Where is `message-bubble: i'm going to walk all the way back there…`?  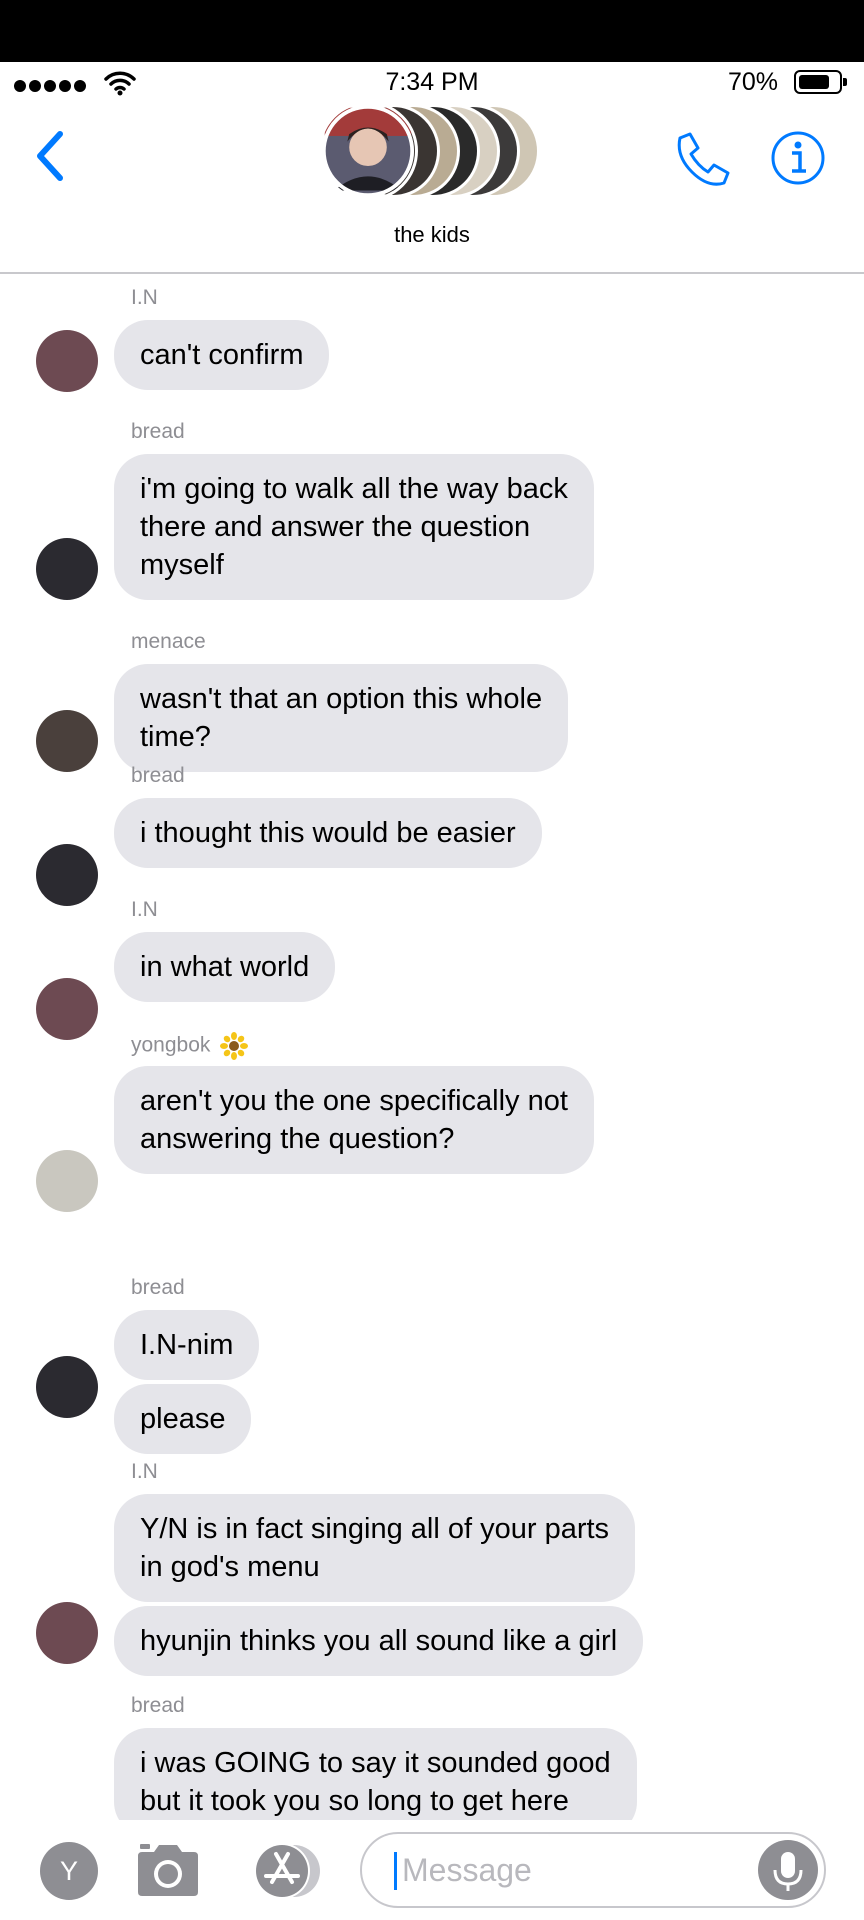
message-bubble: i'm going to walk all the way back there… is located at coordinates (354, 527).